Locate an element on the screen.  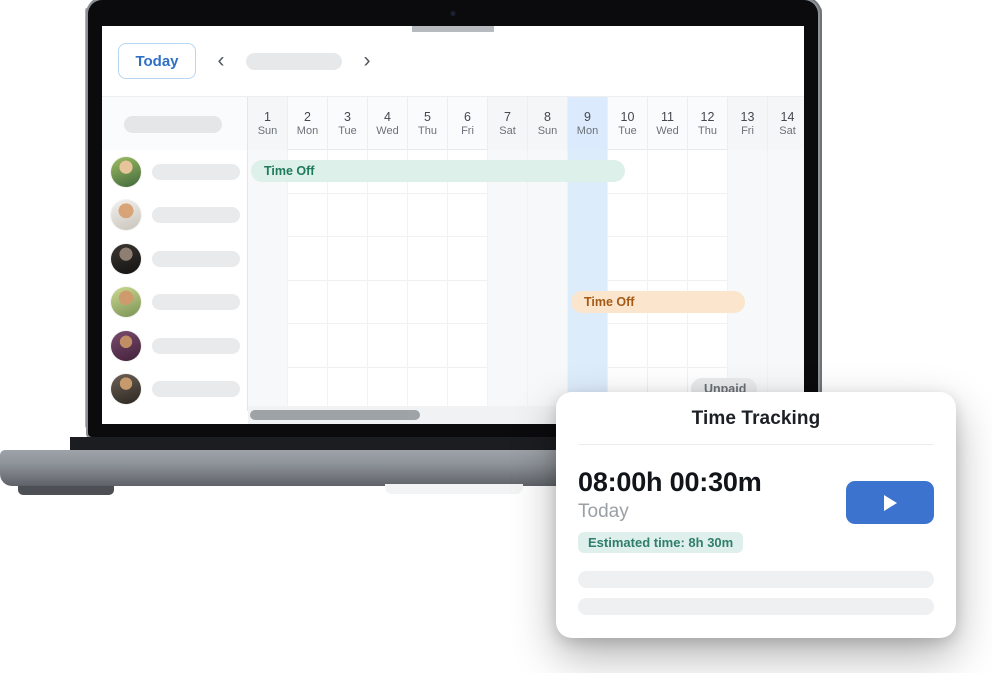
day-header-4: 4 Wed is located at coordinates (388, 124).